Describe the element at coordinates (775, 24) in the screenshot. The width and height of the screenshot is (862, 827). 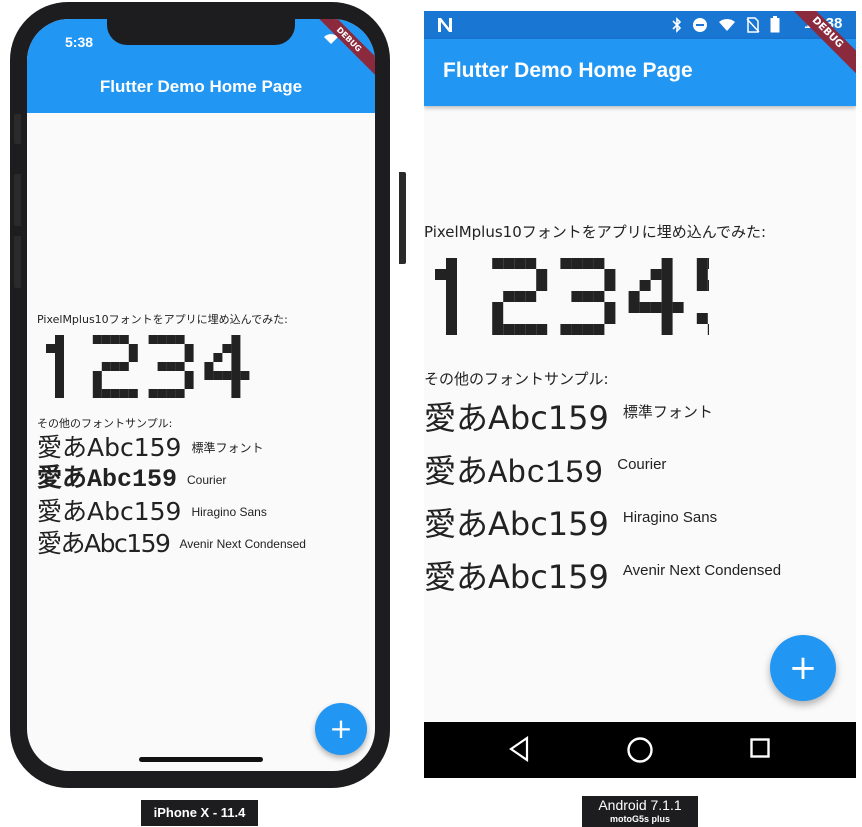
I see `battery-icon` at that location.